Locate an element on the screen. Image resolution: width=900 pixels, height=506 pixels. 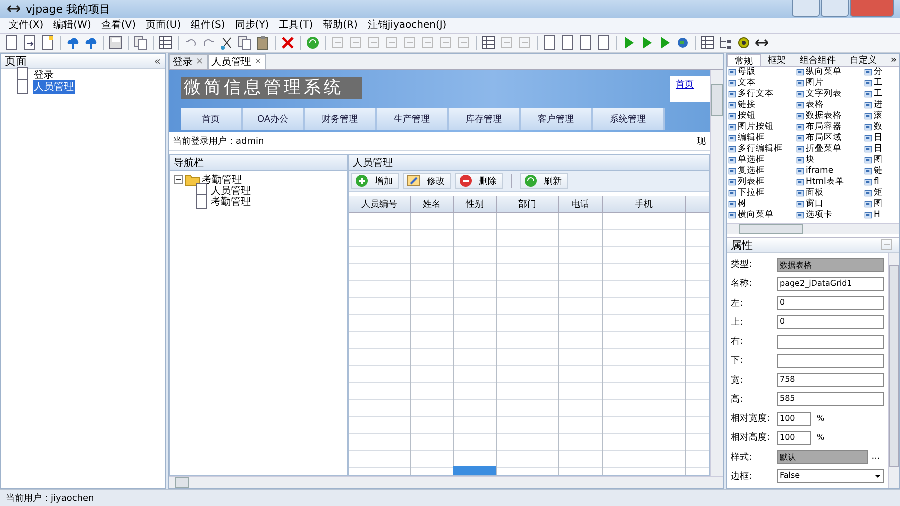
palette-item: 折叠菜单 is located at coordinates (829, 149).